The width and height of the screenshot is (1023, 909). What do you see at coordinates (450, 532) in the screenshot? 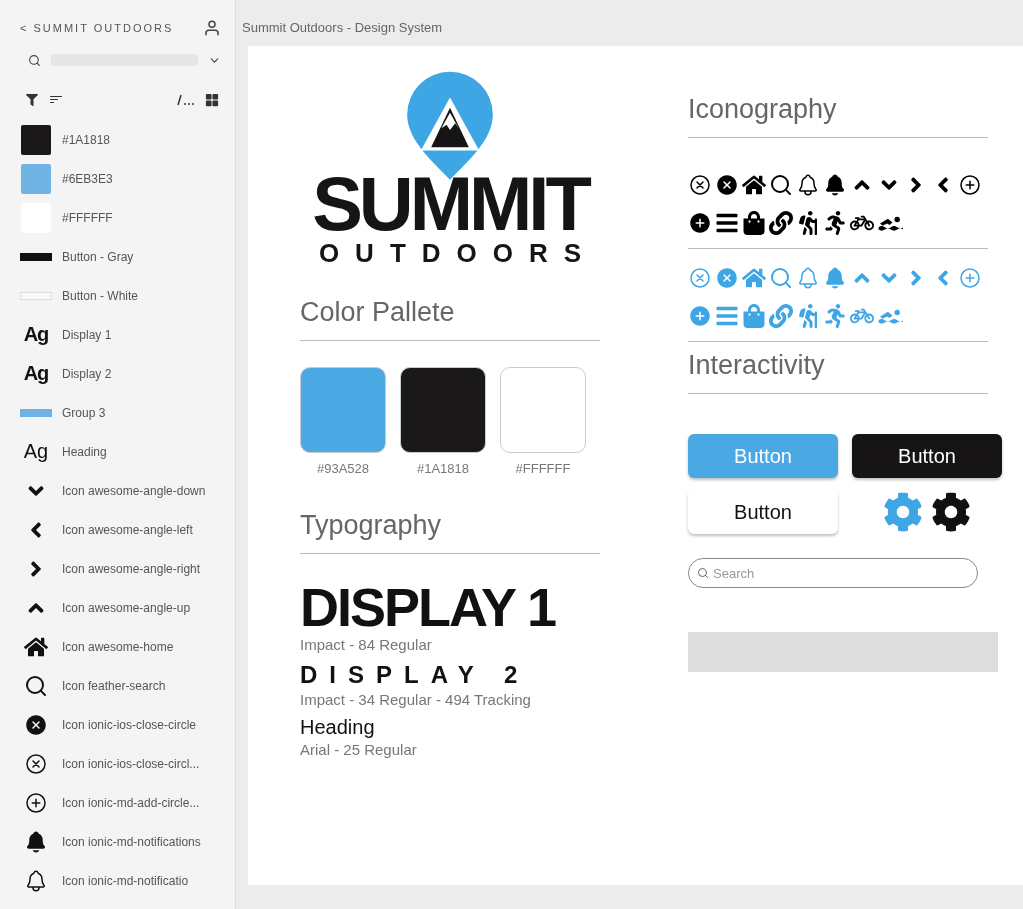
I see `section-heading: Typography` at bounding box center [450, 532].